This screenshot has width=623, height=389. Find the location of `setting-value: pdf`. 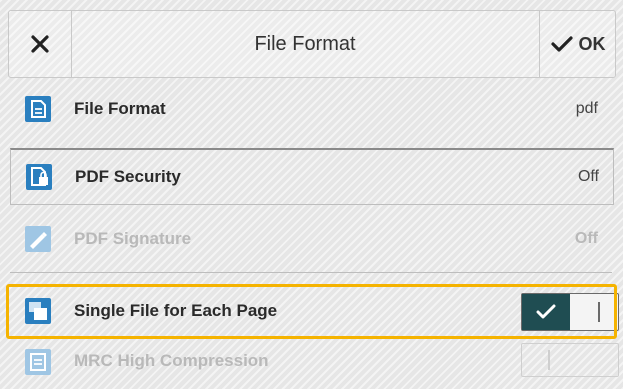

setting-value: pdf is located at coordinates (586, 108).